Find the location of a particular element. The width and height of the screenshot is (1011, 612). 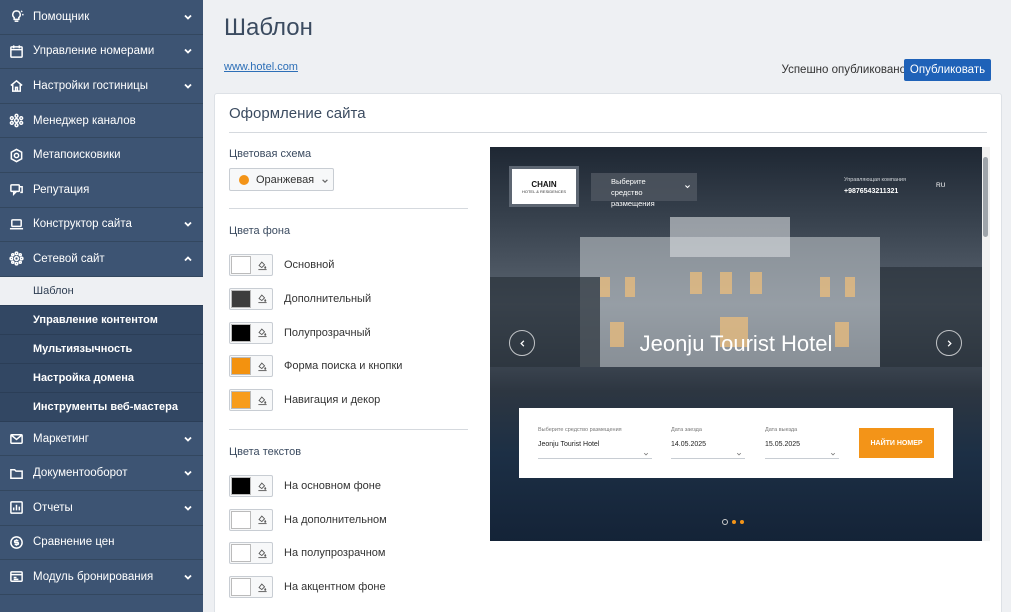

color-row: На акцентном фоне is located at coordinates (307, 587).